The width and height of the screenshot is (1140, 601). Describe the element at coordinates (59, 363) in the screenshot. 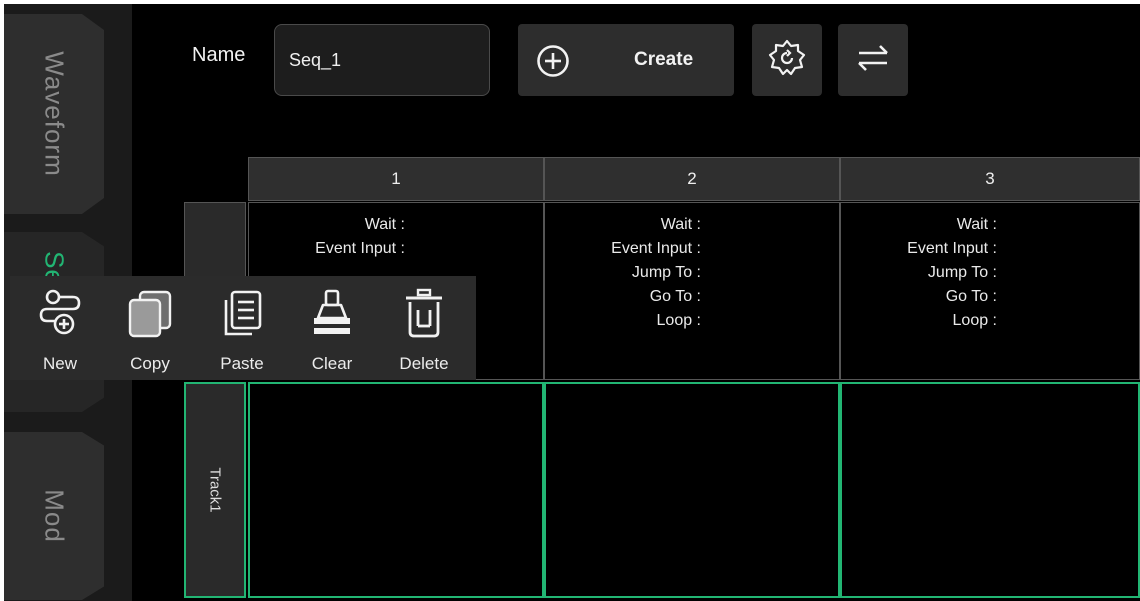

I see `new-label: New` at that location.